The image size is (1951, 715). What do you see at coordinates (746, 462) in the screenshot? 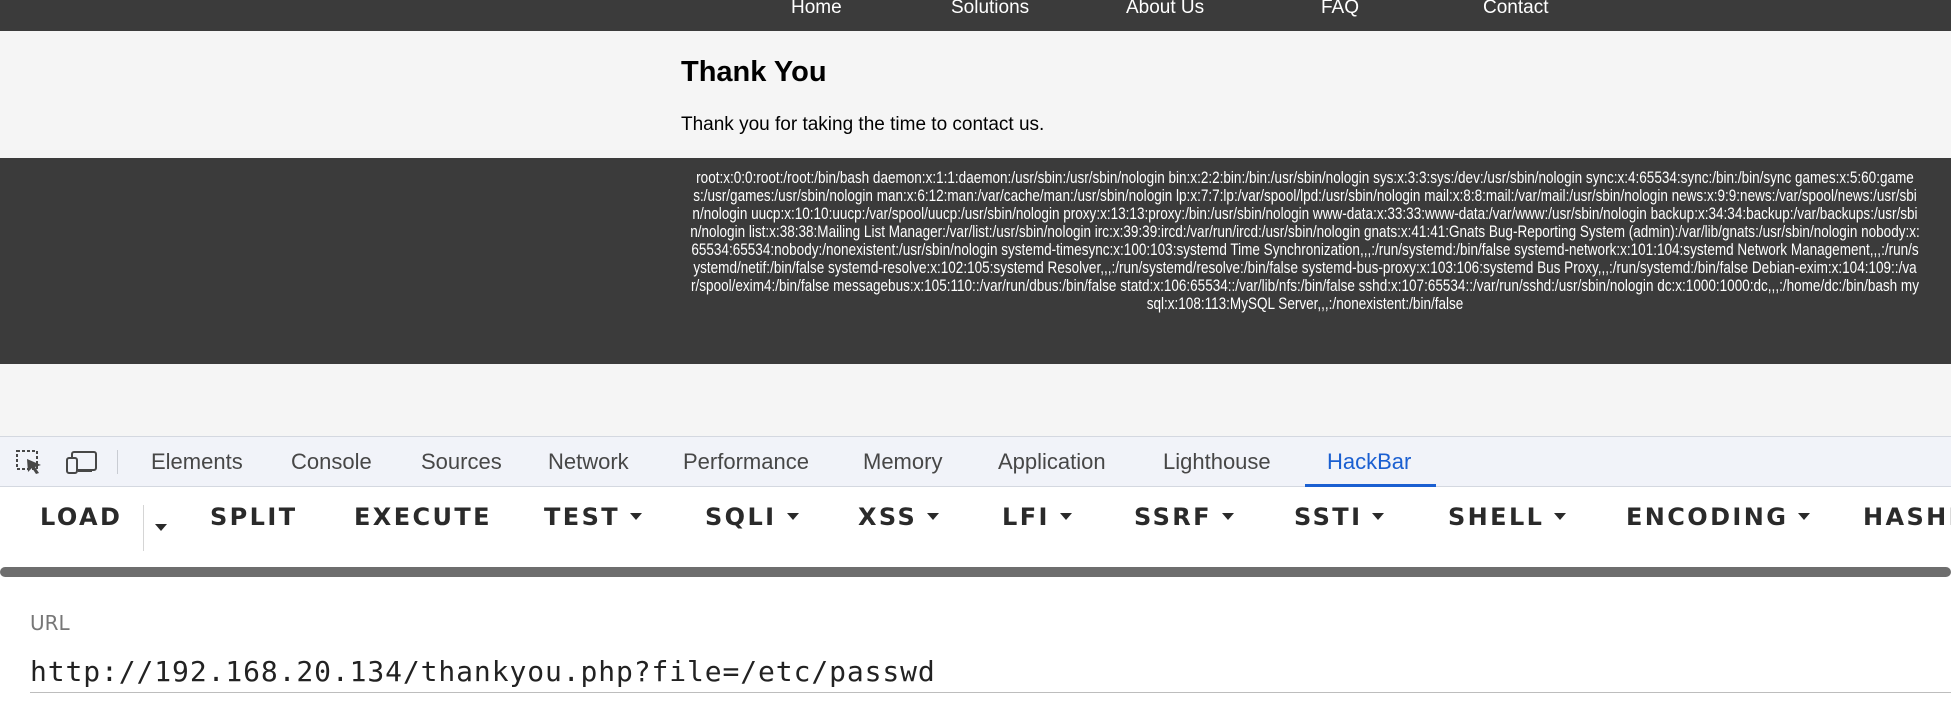
I see `tab-performance: Performance` at bounding box center [746, 462].